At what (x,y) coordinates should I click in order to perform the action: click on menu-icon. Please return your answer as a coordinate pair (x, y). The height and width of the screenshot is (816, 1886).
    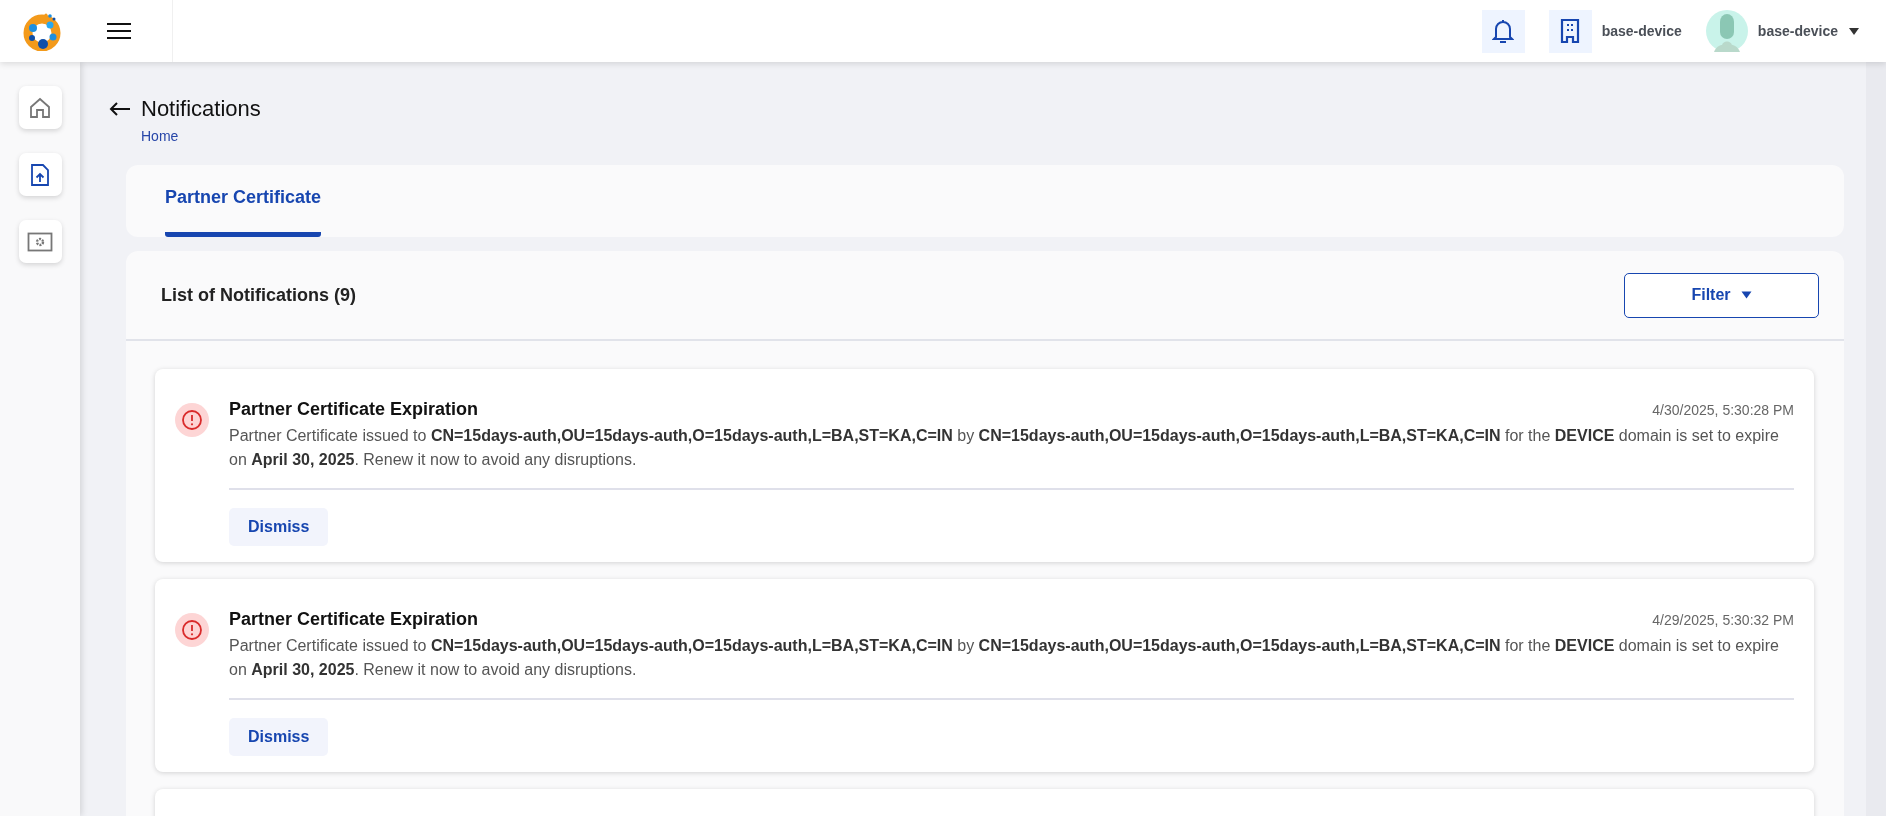
    Looking at the image, I should click on (119, 31).